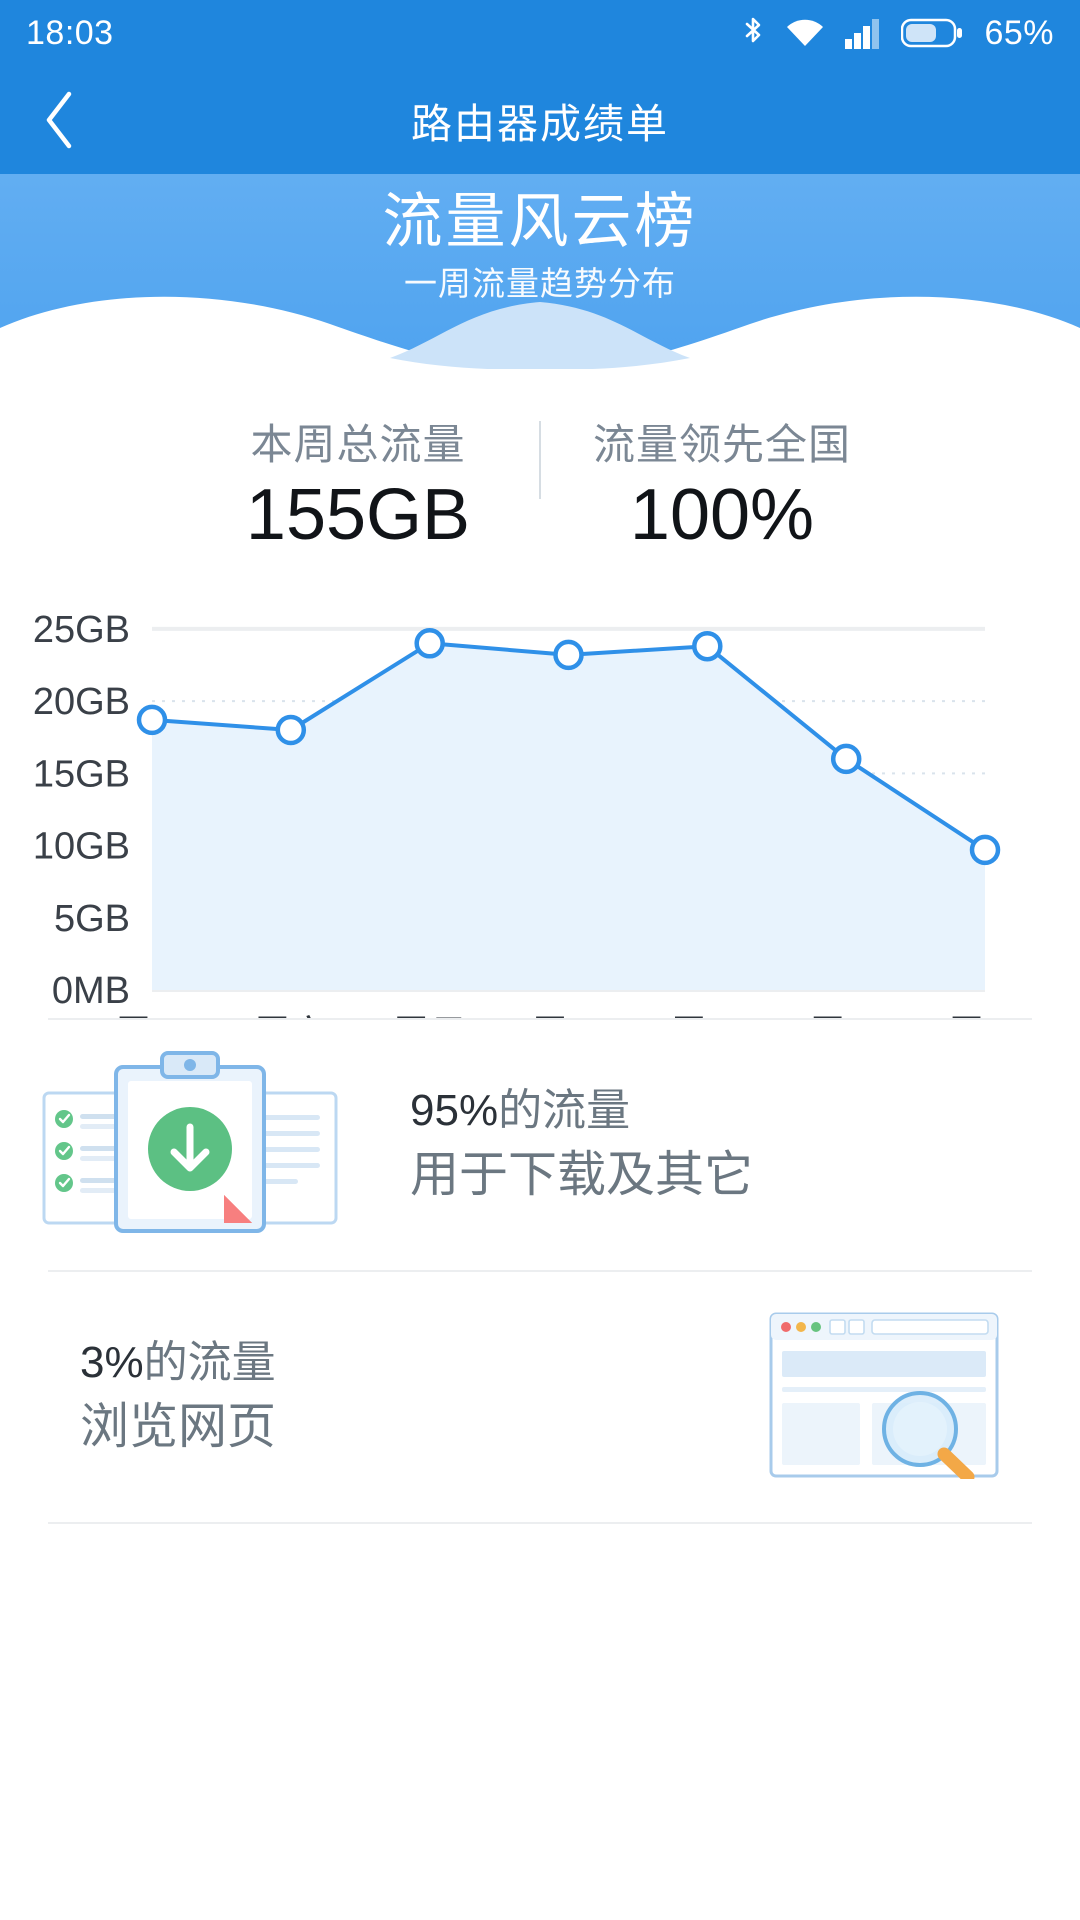 The height and width of the screenshot is (1920, 1080). Describe the element at coordinates (178, 1397) in the screenshot. I see `info-text-browse: 3%的流量 浏览网页` at that location.